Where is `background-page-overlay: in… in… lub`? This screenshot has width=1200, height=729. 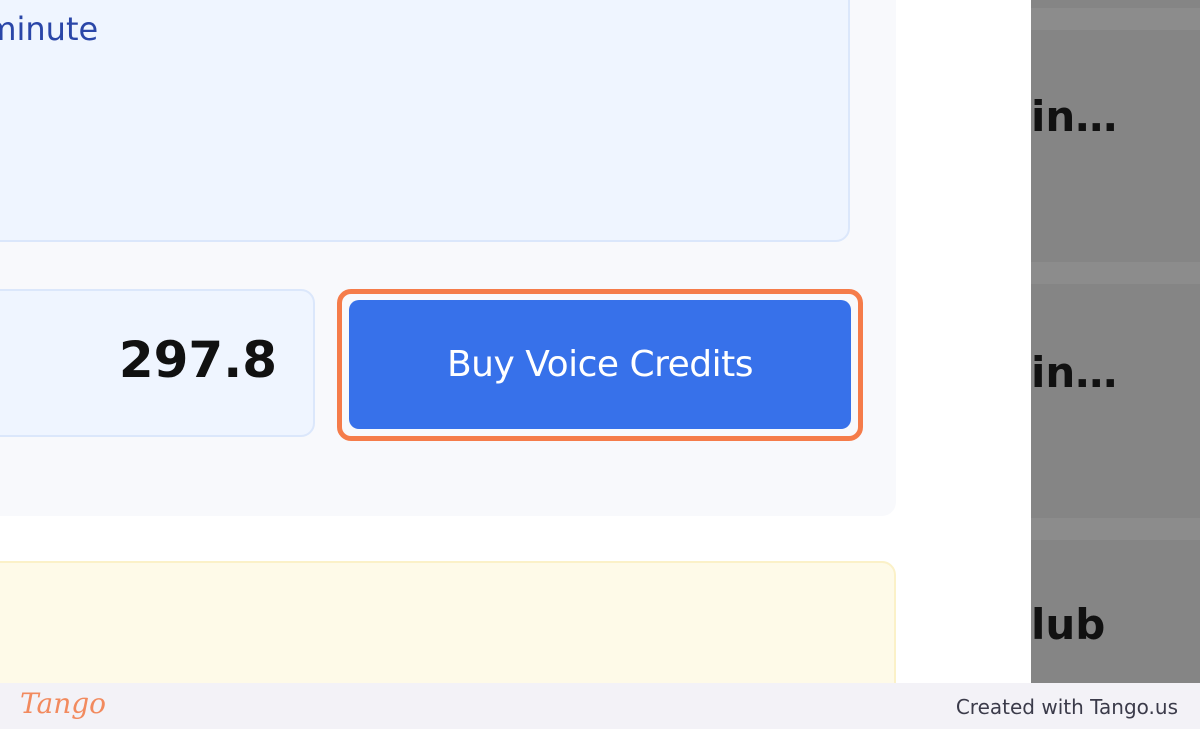
background-page-overlay: in… in… lub is located at coordinates (1115, 364).